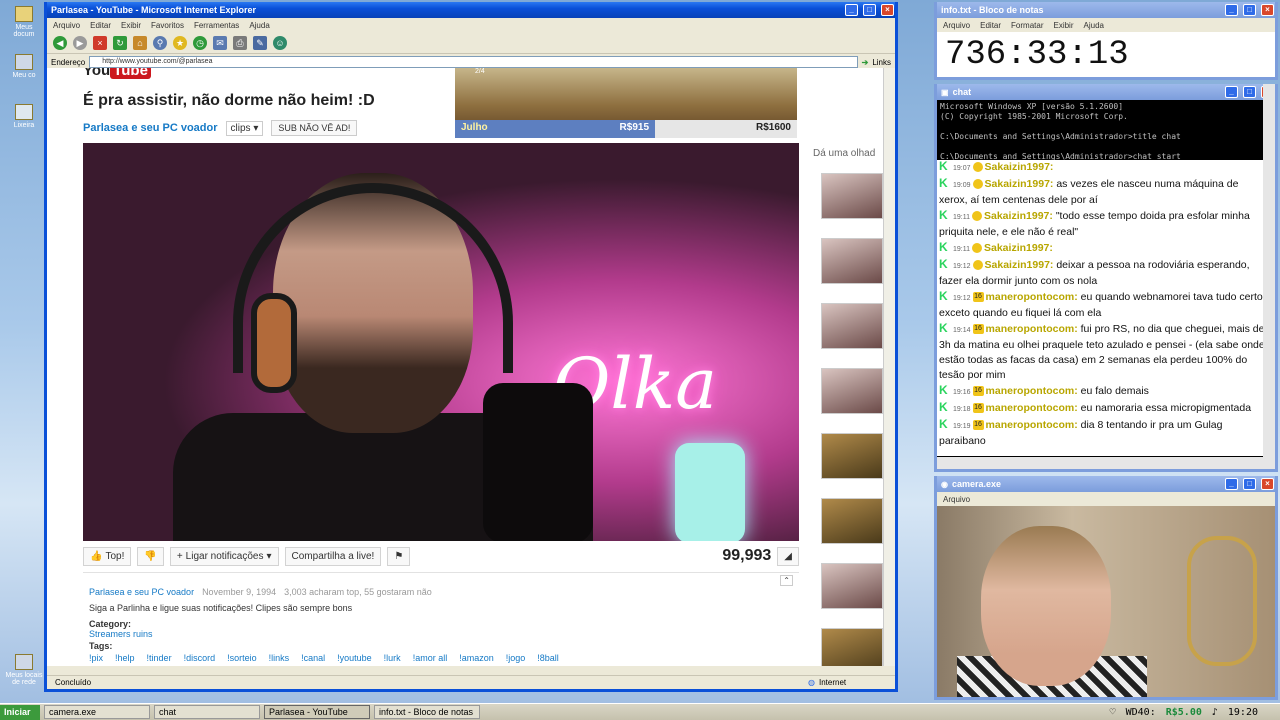 This screenshot has height=720, width=1280. Describe the element at coordinates (120, 42) in the screenshot. I see `refresh-icon: ↻` at that location.